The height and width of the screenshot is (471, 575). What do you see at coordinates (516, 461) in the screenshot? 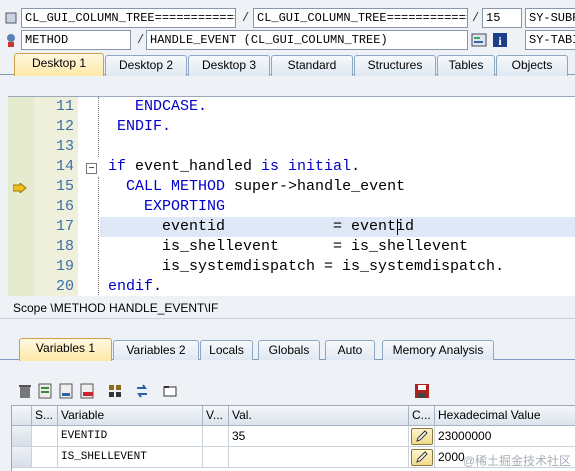
I see `watermark: @稀土掘金技术社区` at bounding box center [516, 461].